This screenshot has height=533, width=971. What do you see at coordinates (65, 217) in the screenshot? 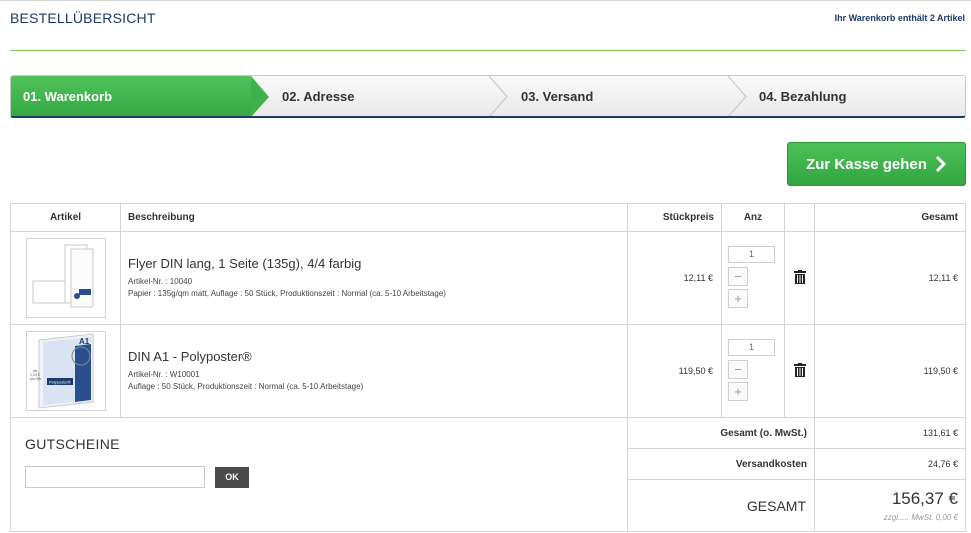
I see `col-header-article: Artikel` at bounding box center [65, 217].